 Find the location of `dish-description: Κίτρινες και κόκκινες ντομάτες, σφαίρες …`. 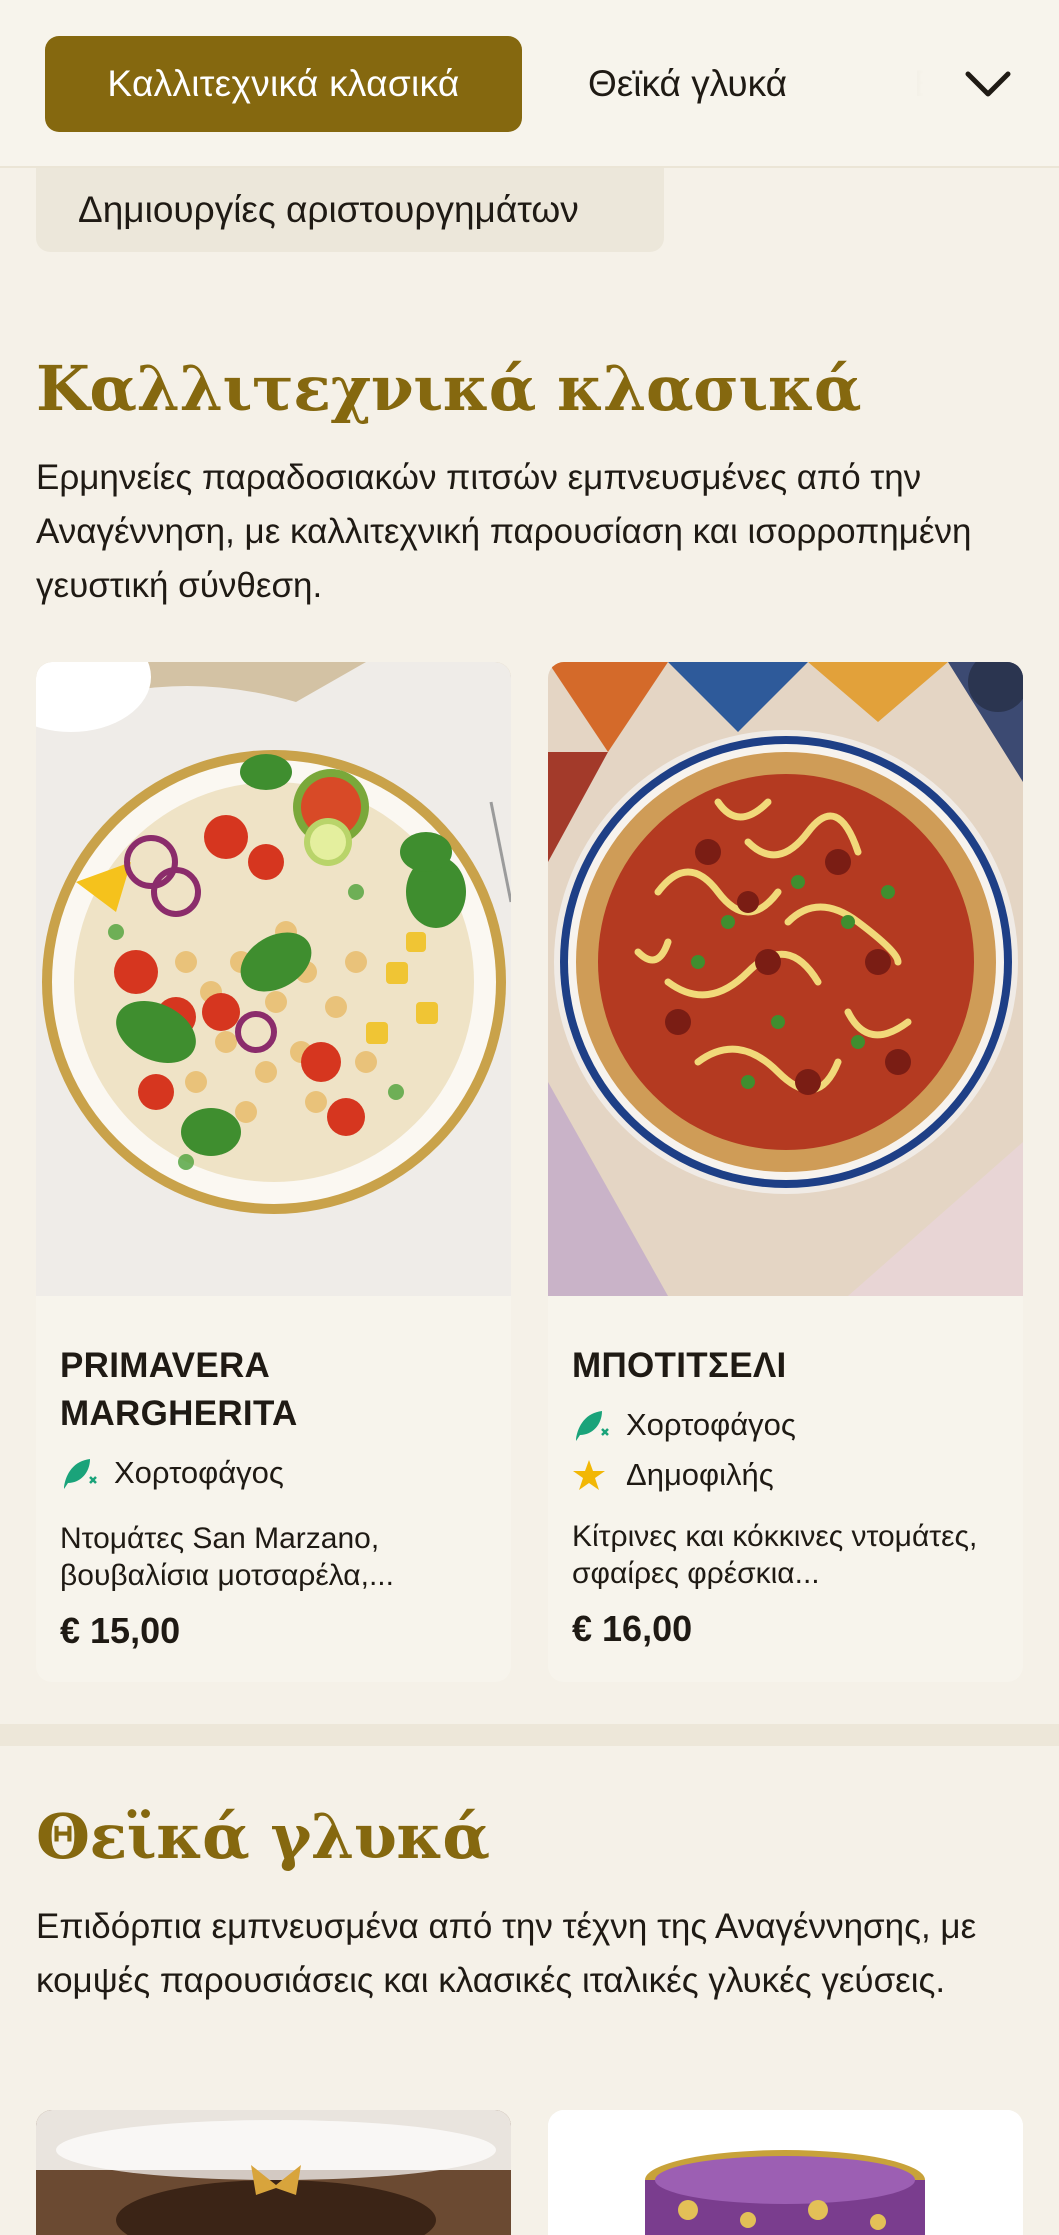

dish-description: Κίτρινες και κόκκινες ντομάτες, σφαίρες … is located at coordinates (775, 1555).